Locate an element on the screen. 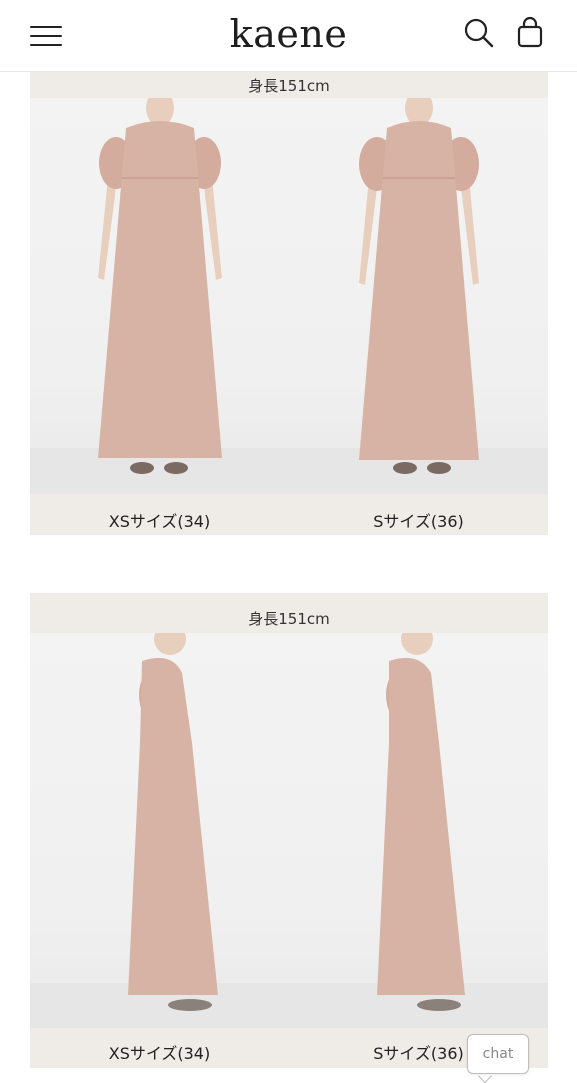 The width and height of the screenshot is (577, 1083). cart-button is located at coordinates (530, 32).